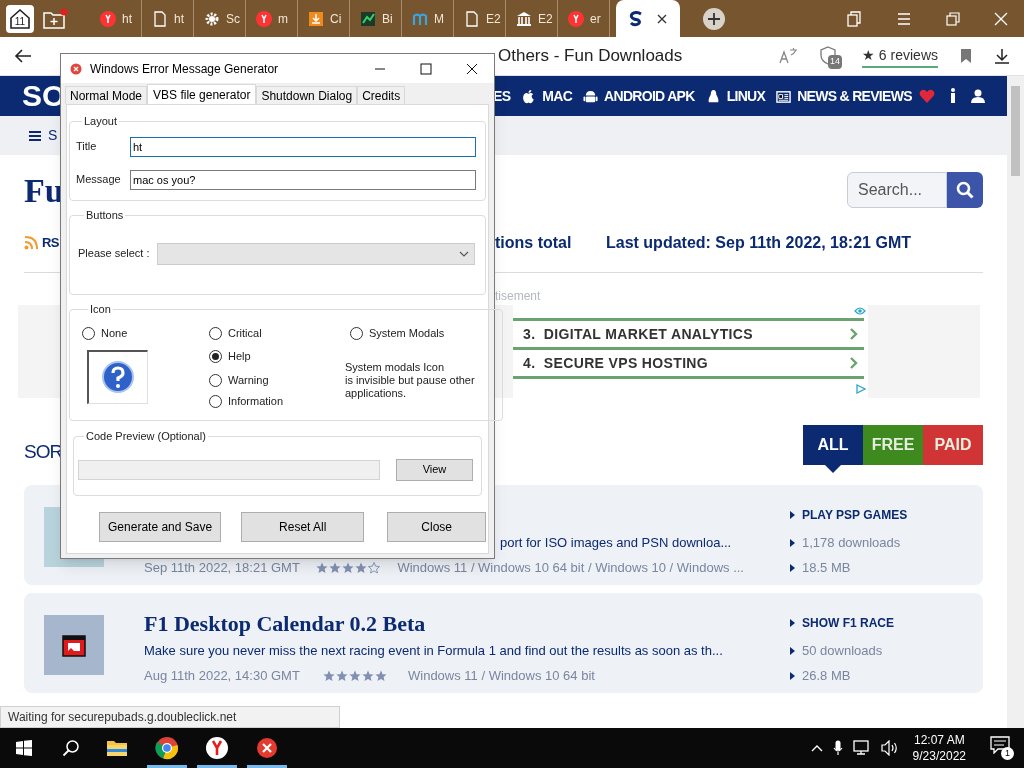 This screenshot has height=768, width=1024. I want to click on yandex-icon, so click(576, 18).